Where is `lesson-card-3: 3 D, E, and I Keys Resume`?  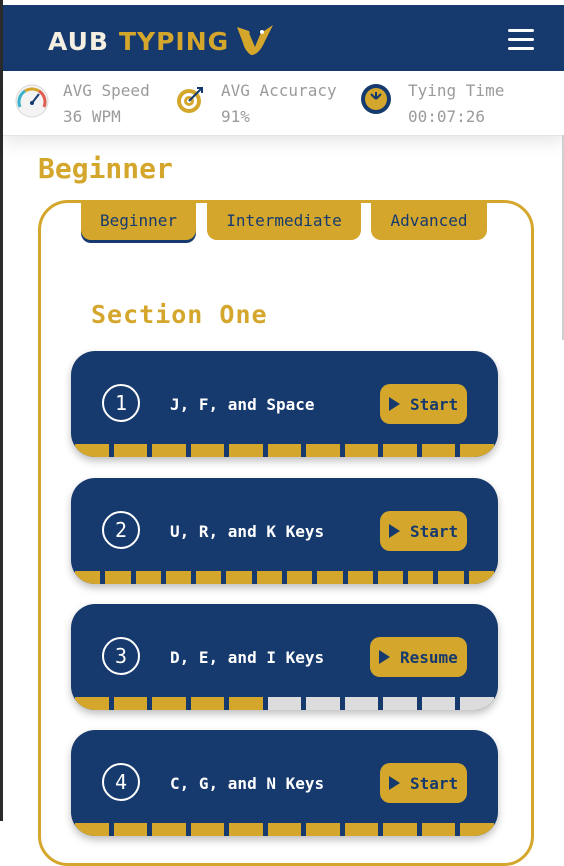 lesson-card-3: 3 D, E, and I Keys Resume is located at coordinates (284, 657).